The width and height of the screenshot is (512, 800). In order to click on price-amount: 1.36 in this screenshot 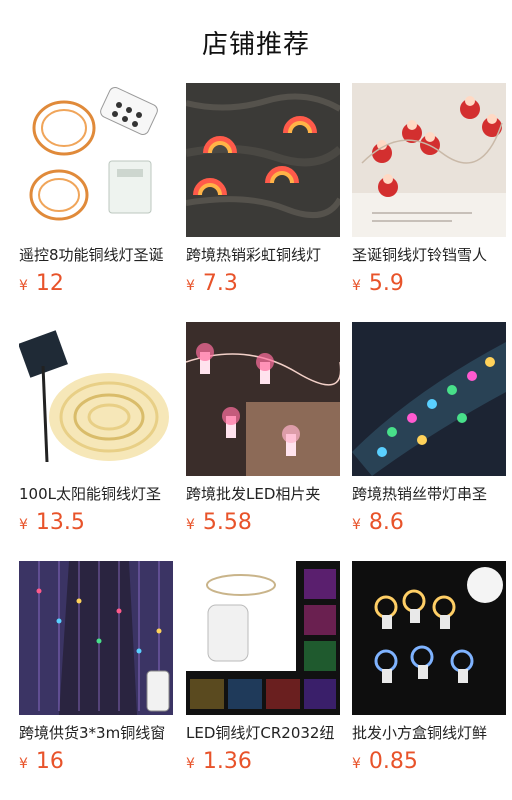, I will do `click(227, 761)`.